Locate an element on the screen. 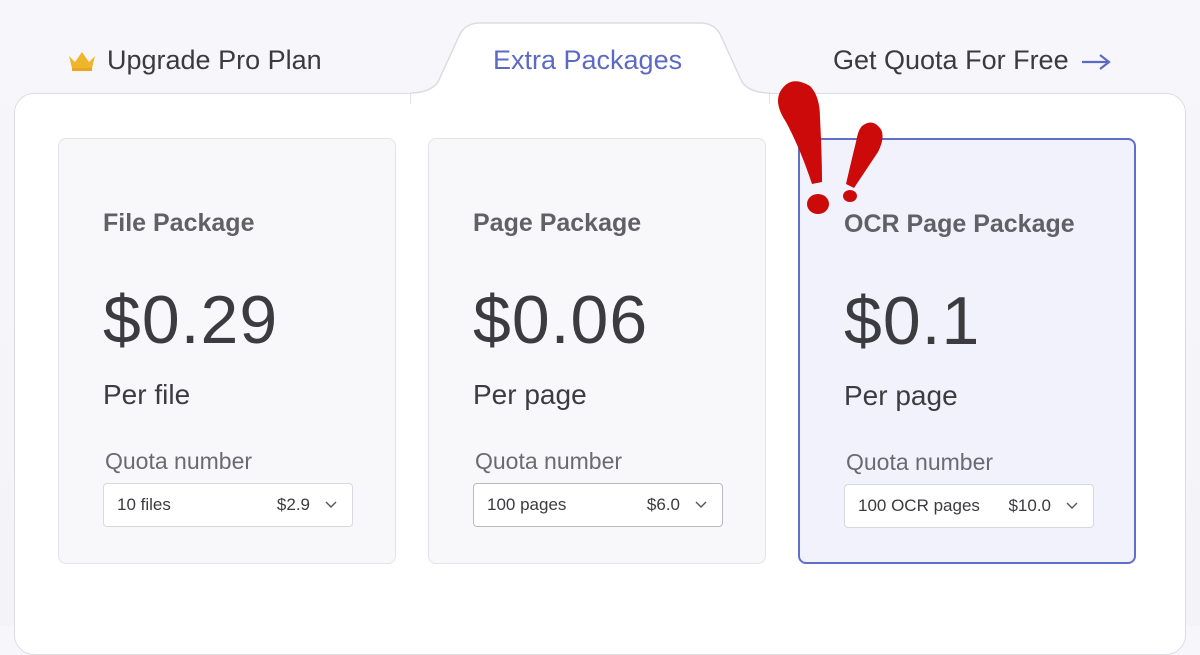  tab-upgrade-label: Upgrade Pro Plan is located at coordinates (214, 60).